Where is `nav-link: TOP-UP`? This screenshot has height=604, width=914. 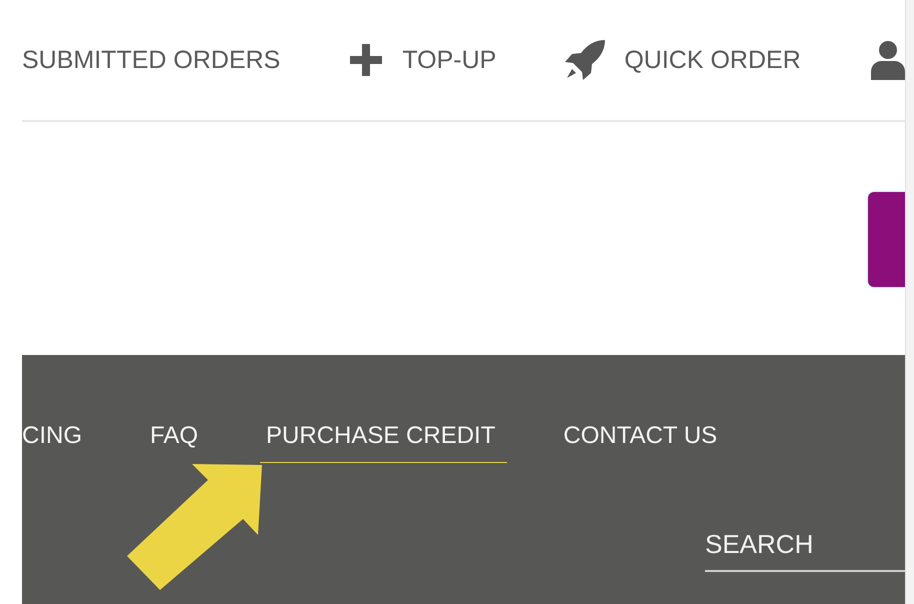 nav-link: TOP-UP is located at coordinates (422, 60).